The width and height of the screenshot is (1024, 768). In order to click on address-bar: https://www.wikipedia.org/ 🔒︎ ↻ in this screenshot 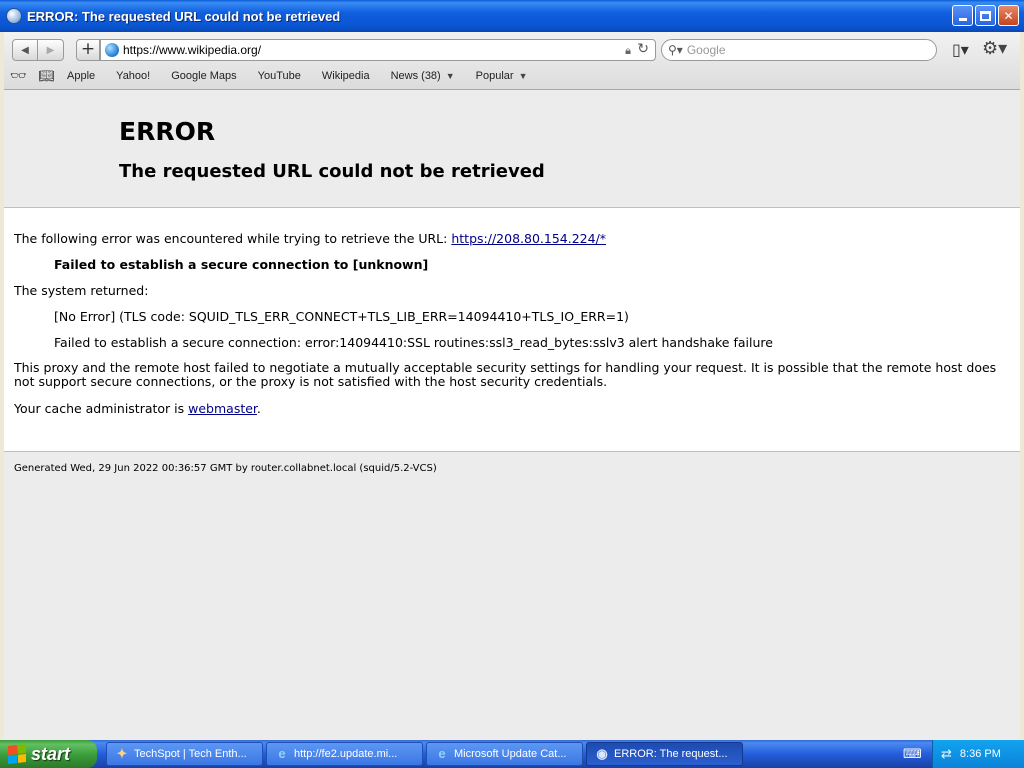, I will do `click(378, 50)`.